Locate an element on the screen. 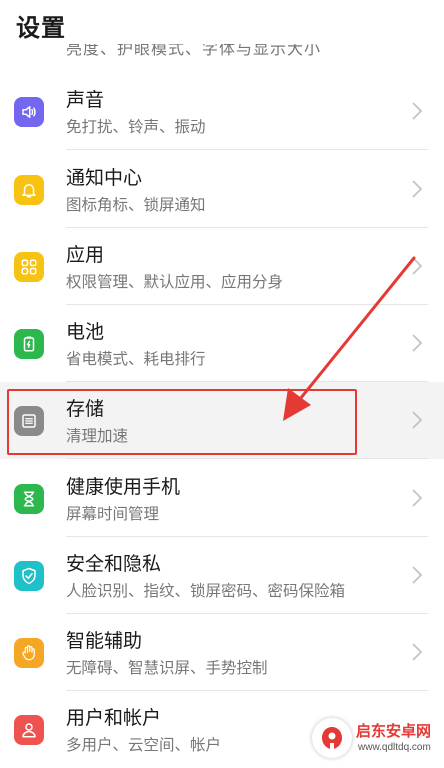 This screenshot has width=444, height=768. item-title: 声音 is located at coordinates (85, 100).